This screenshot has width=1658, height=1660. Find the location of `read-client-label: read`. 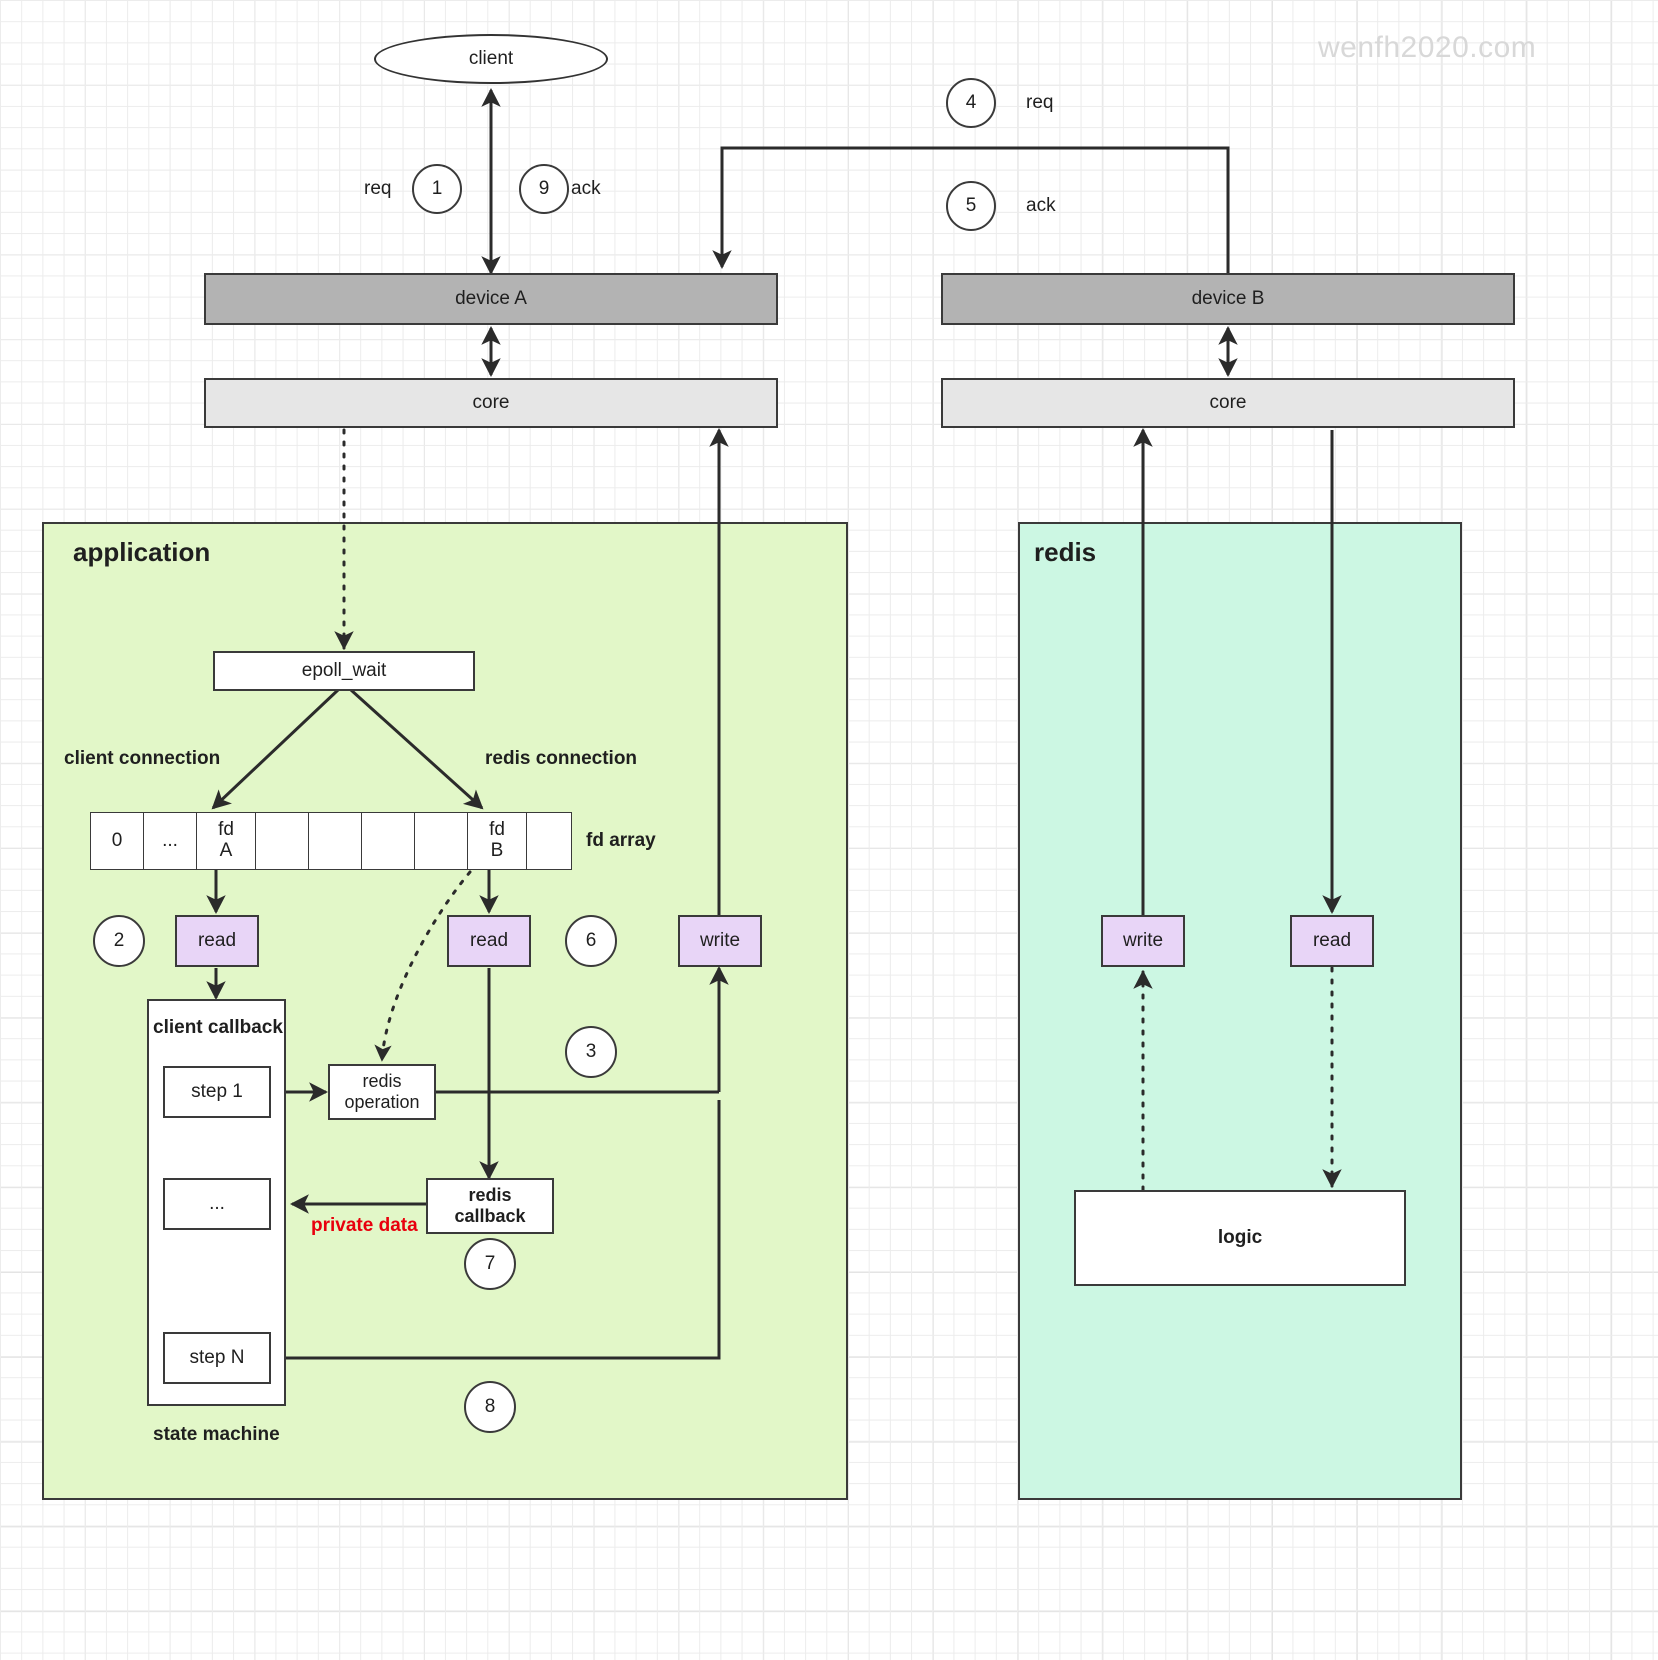

read-client-label: read is located at coordinates (217, 940).